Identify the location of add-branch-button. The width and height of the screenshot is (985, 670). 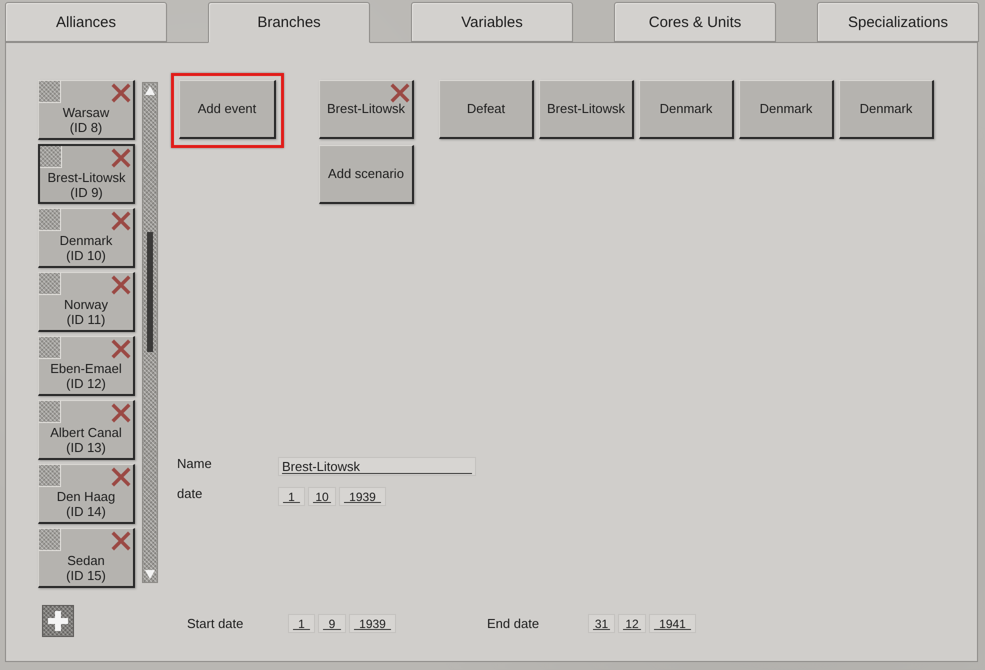
(58, 621).